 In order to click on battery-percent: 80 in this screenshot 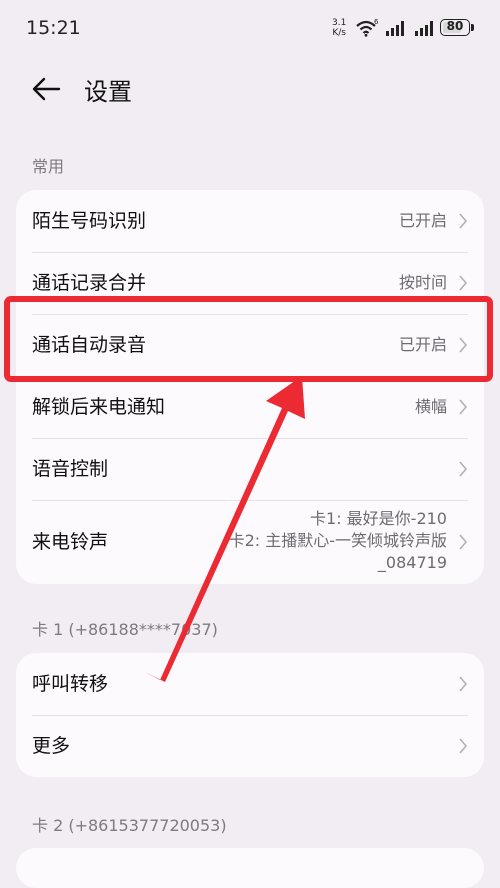, I will do `click(455, 26)`.